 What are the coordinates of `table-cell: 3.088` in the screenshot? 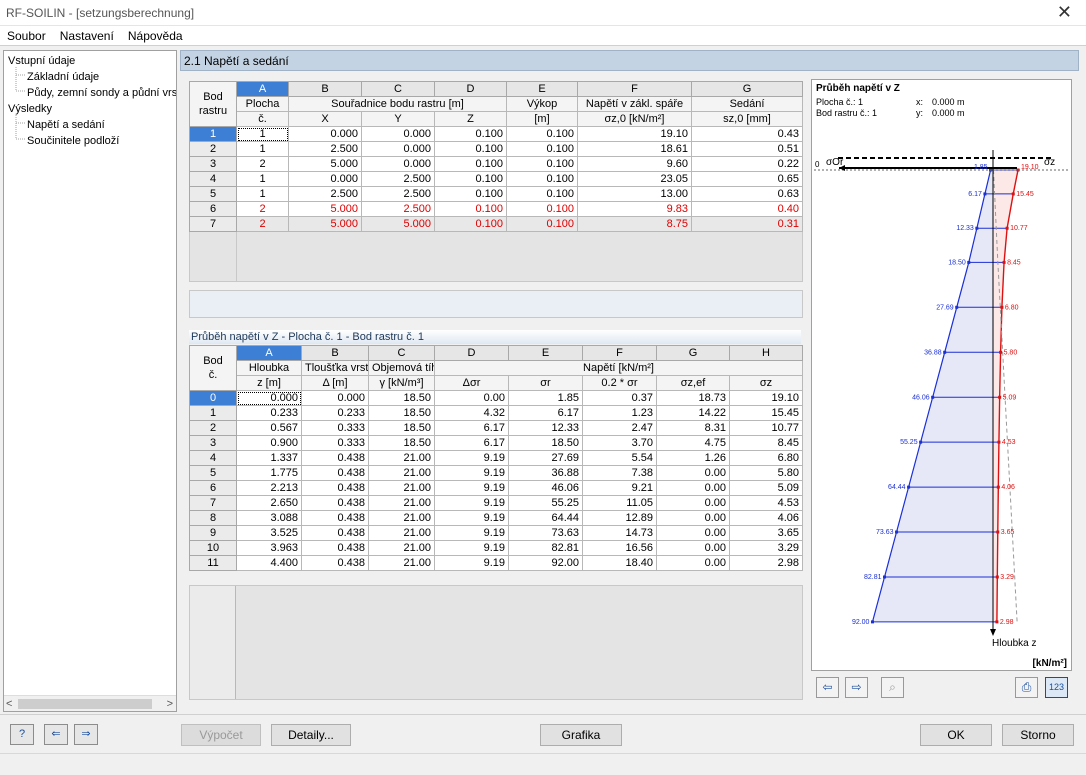 It's located at (269, 518).